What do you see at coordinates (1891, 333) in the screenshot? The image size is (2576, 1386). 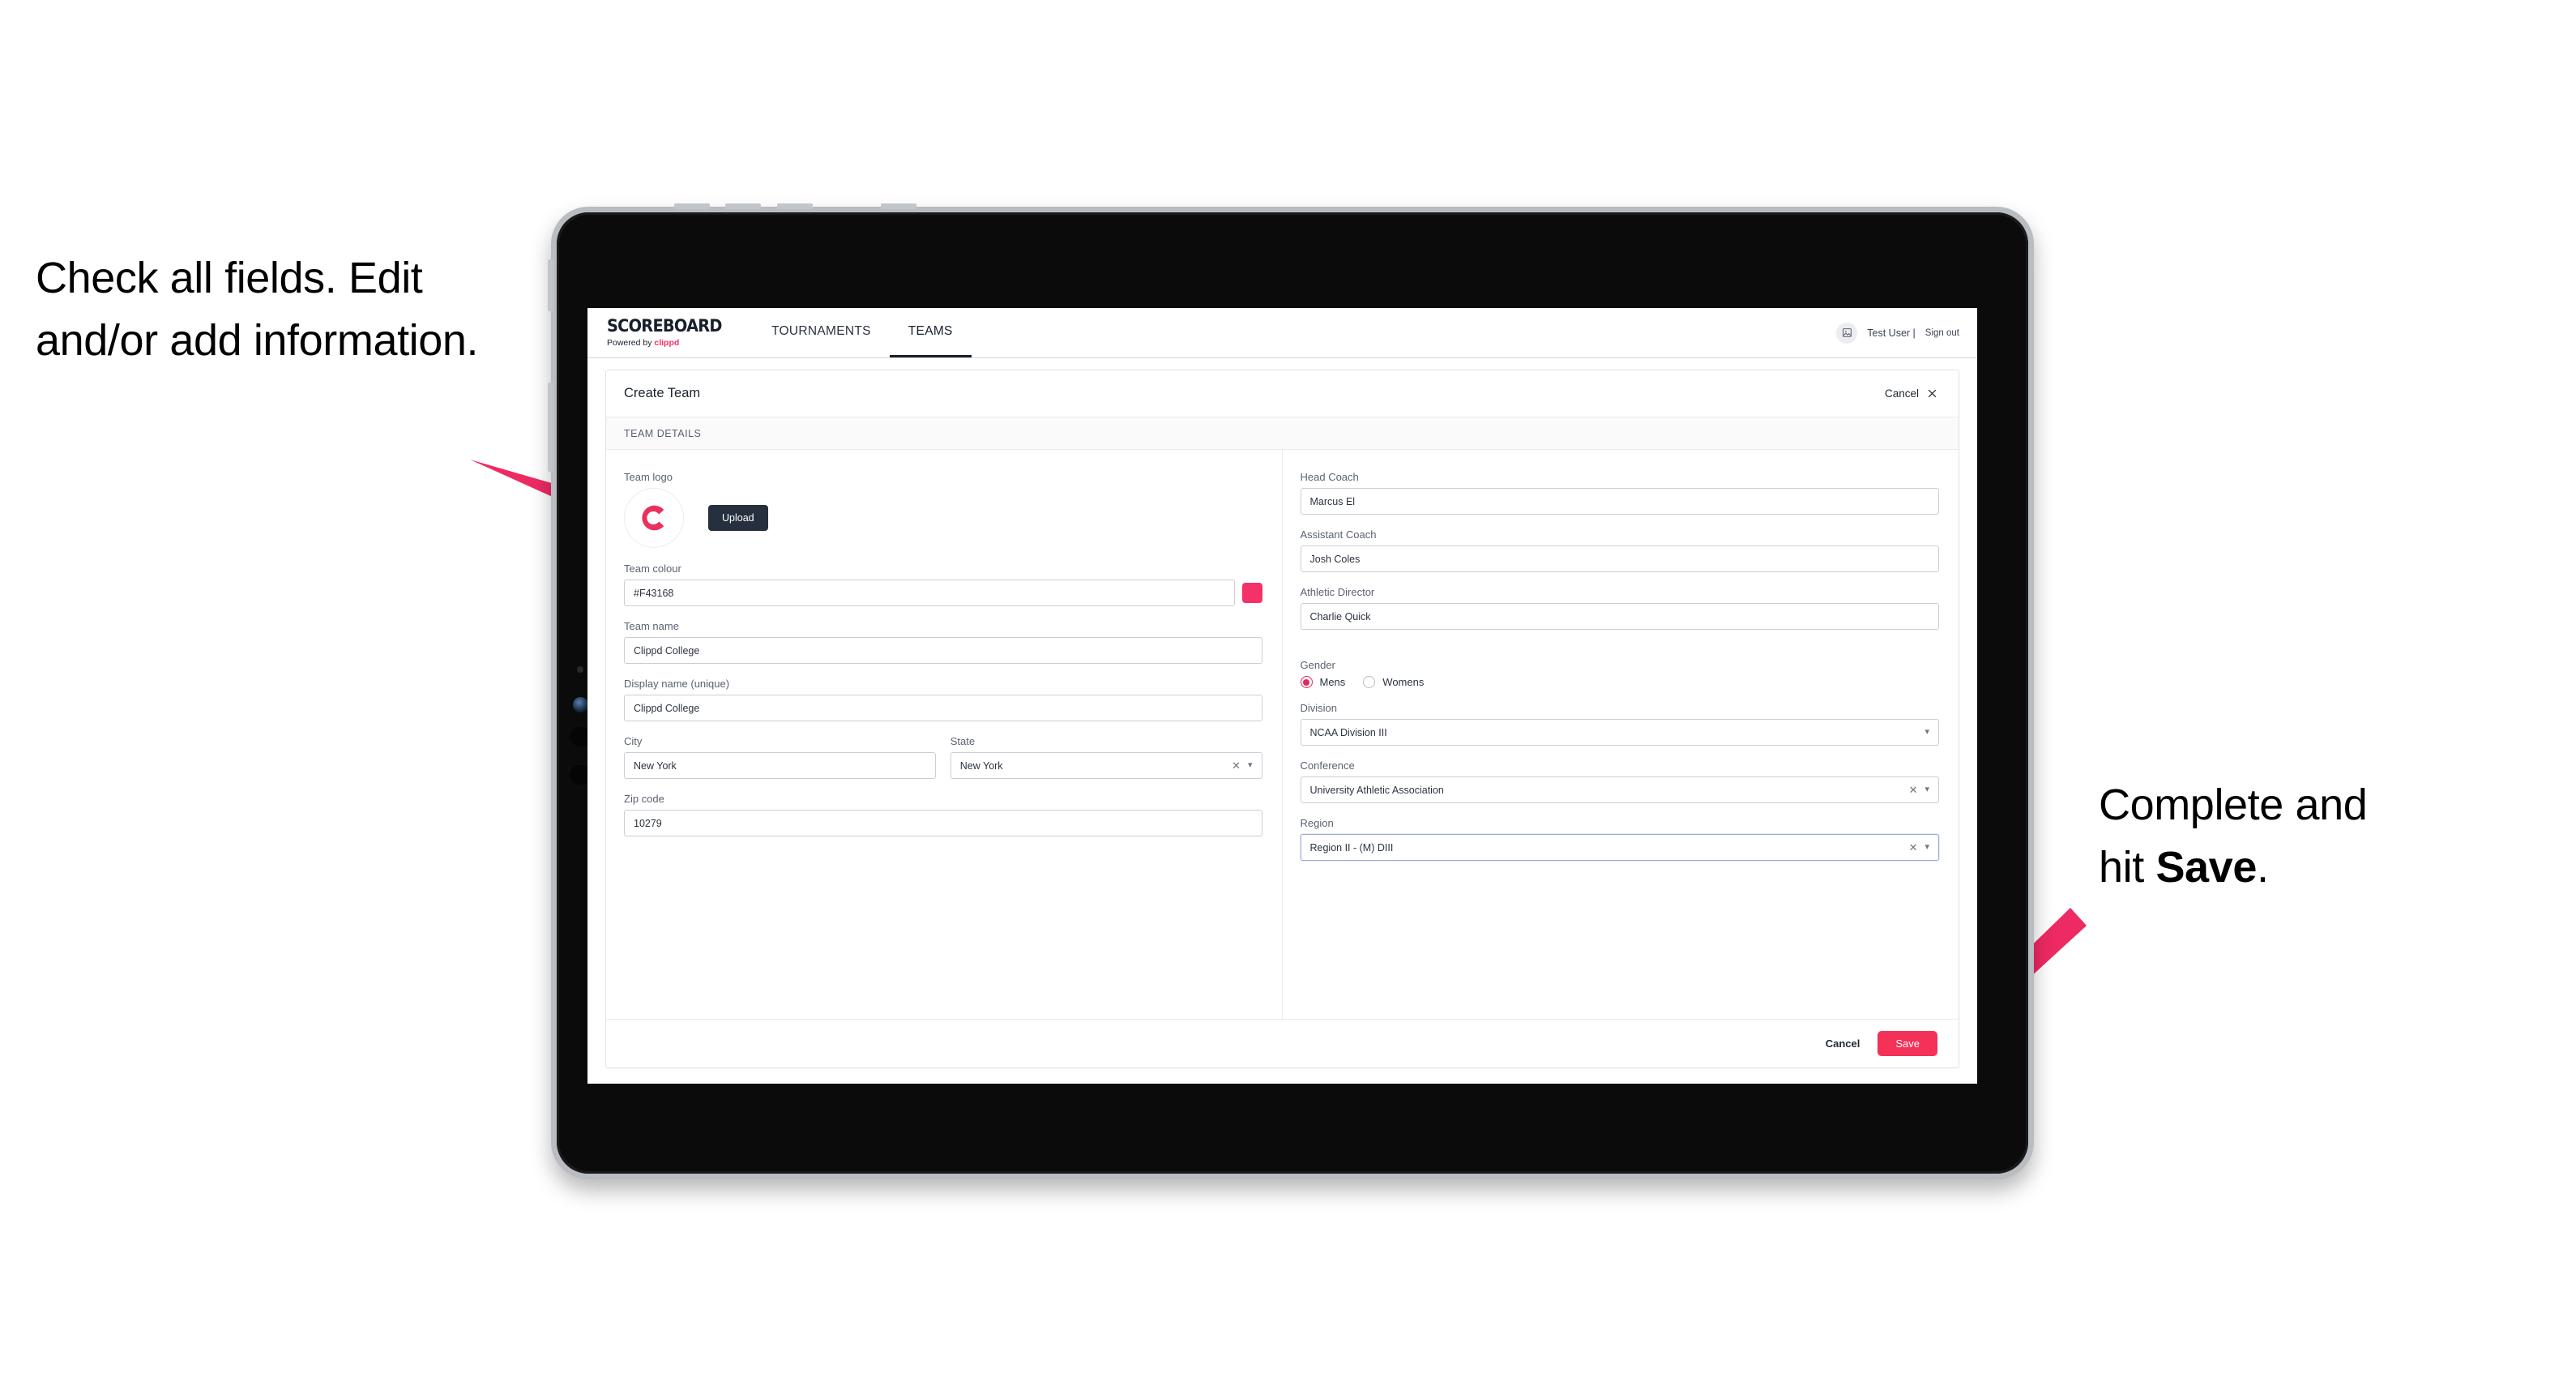 I see `user-name-label: Test User |` at bounding box center [1891, 333].